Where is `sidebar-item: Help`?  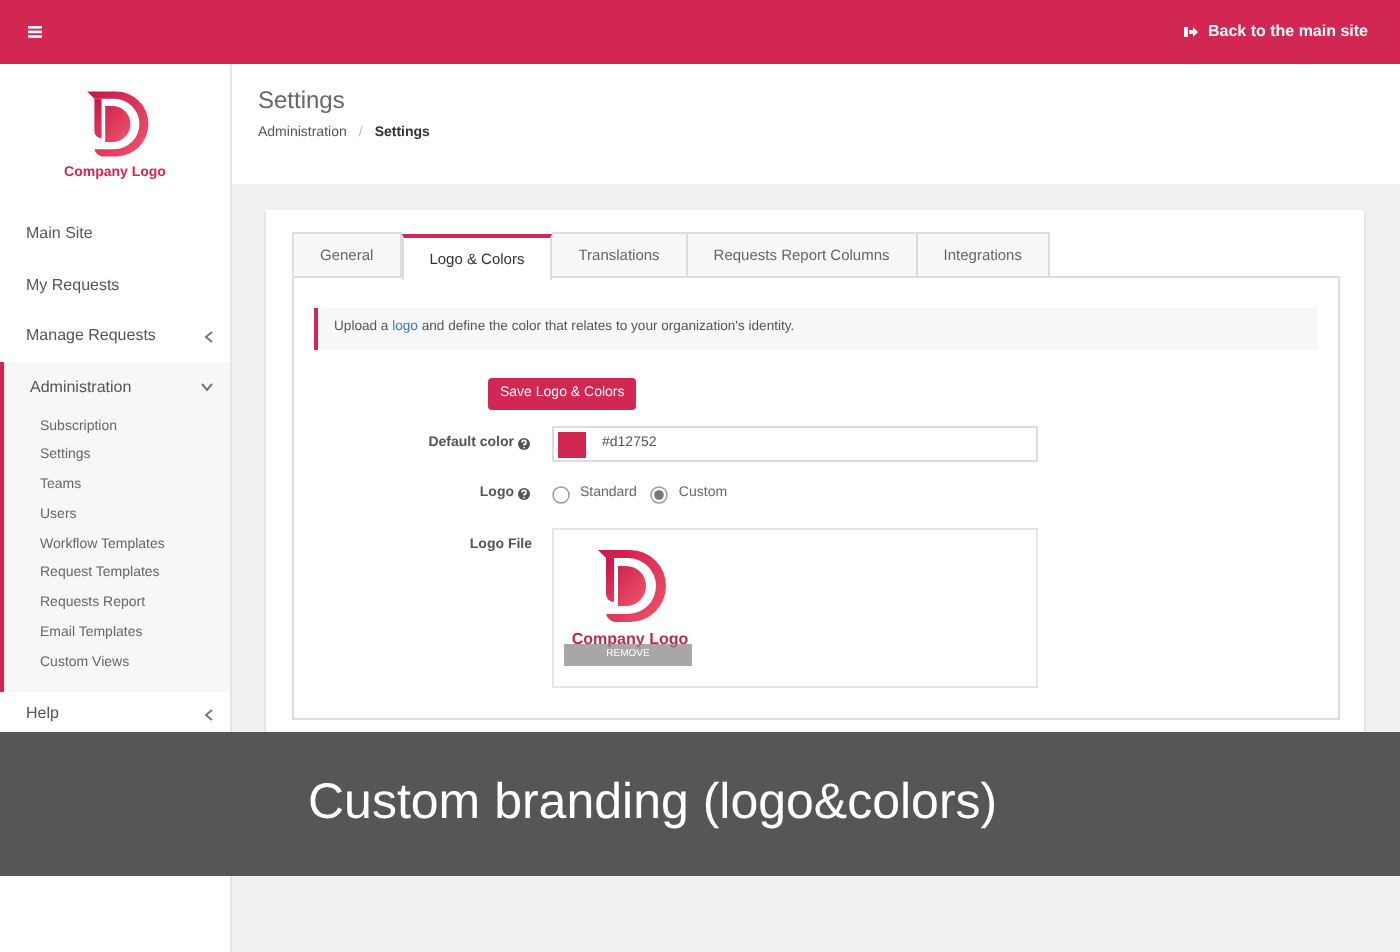 sidebar-item: Help is located at coordinates (115, 714).